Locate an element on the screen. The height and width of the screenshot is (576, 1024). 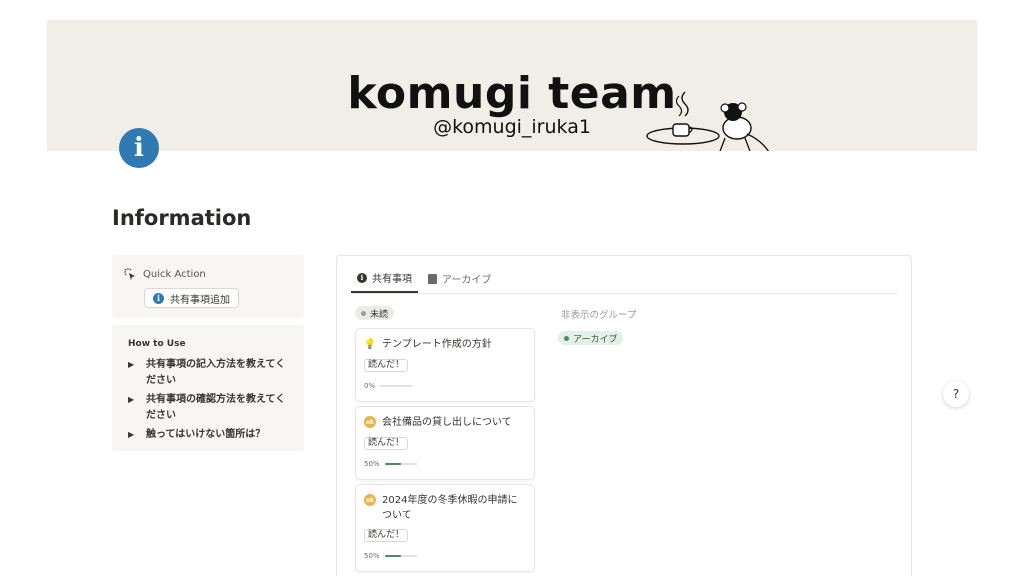
card-title: 💡 テンプレート作成の方針 is located at coordinates (445, 344).